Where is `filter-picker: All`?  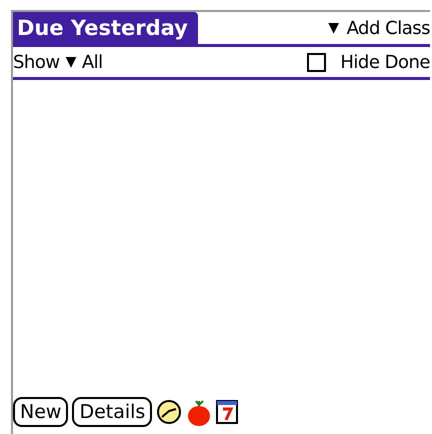 filter-picker: All is located at coordinates (92, 62).